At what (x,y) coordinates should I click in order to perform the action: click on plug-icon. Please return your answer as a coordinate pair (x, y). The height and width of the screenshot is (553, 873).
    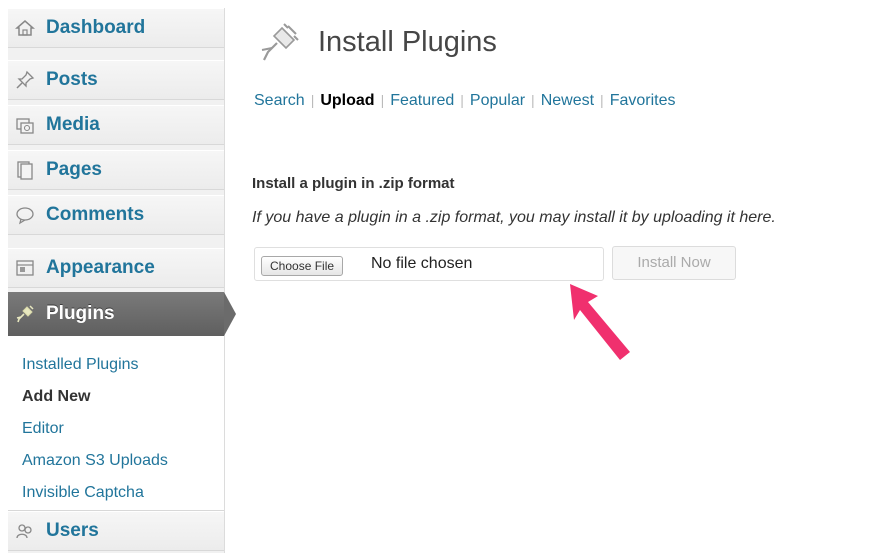
    Looking at the image, I should click on (25, 314).